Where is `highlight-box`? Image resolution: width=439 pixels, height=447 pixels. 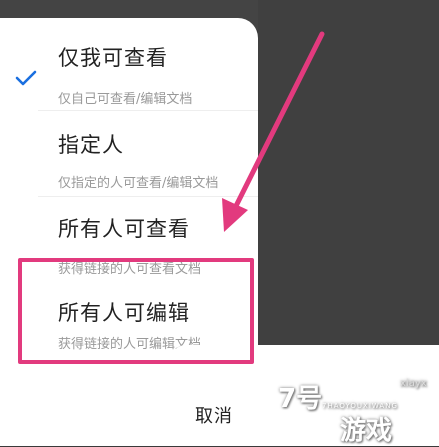
highlight-box is located at coordinates (136, 311).